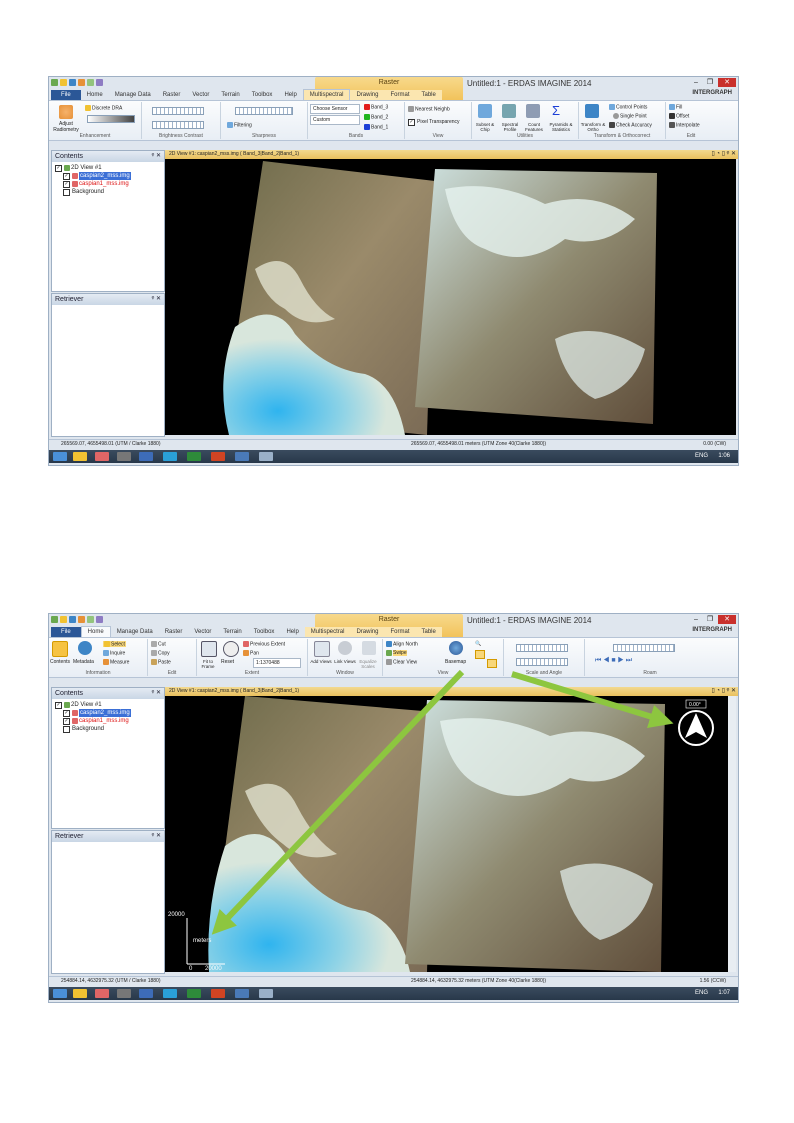 Image resolution: width=794 pixels, height=1123 pixels. I want to click on subset-chip-button: Subset & Chip, so click(485, 127).